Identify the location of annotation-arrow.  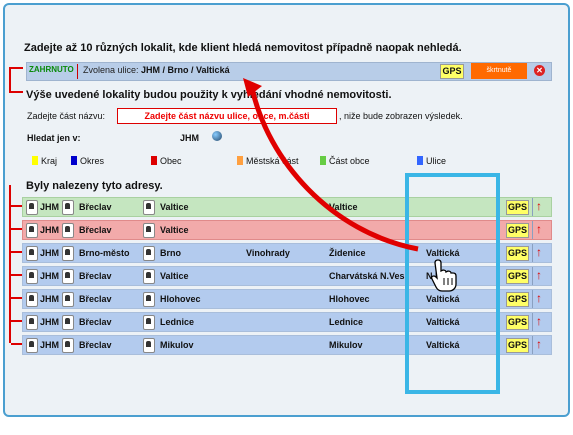
(334, 169).